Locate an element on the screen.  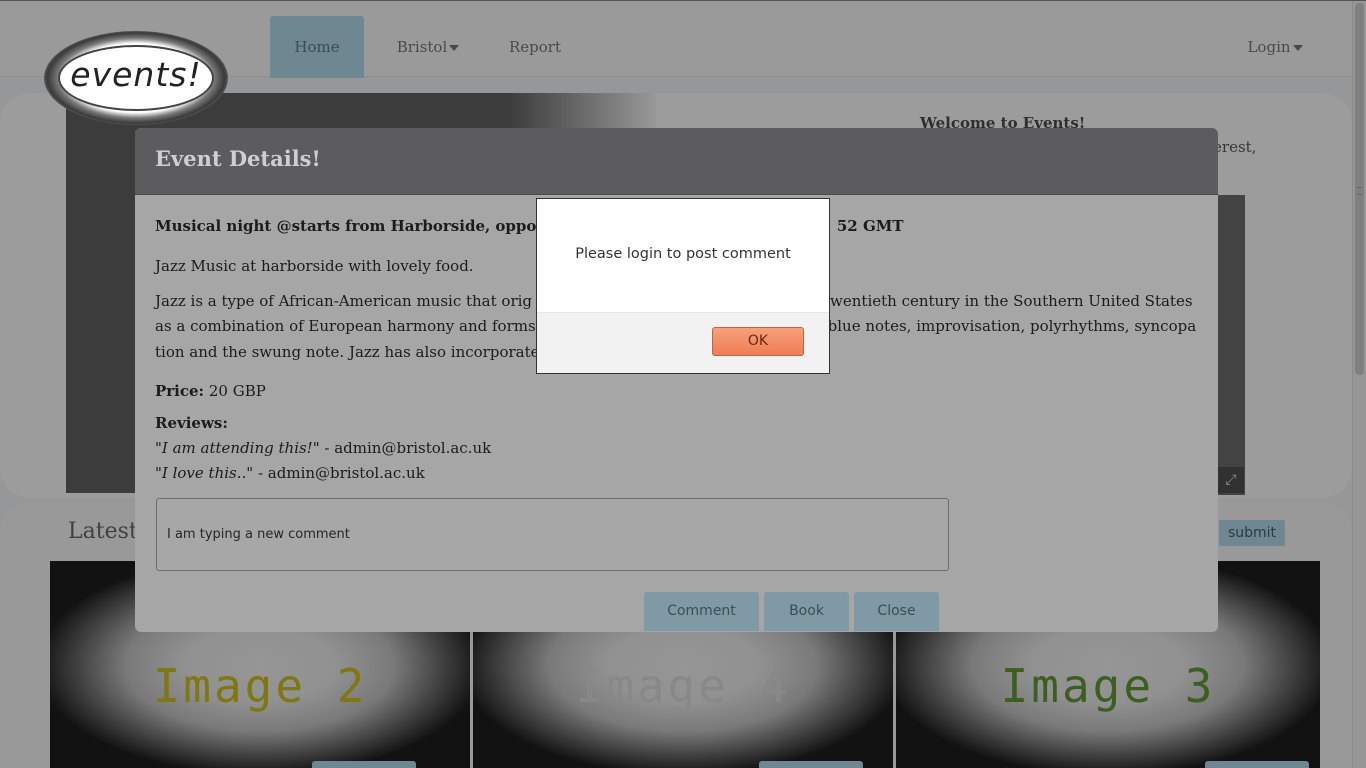
review-text: I am attending this! is located at coordinates (237, 448).